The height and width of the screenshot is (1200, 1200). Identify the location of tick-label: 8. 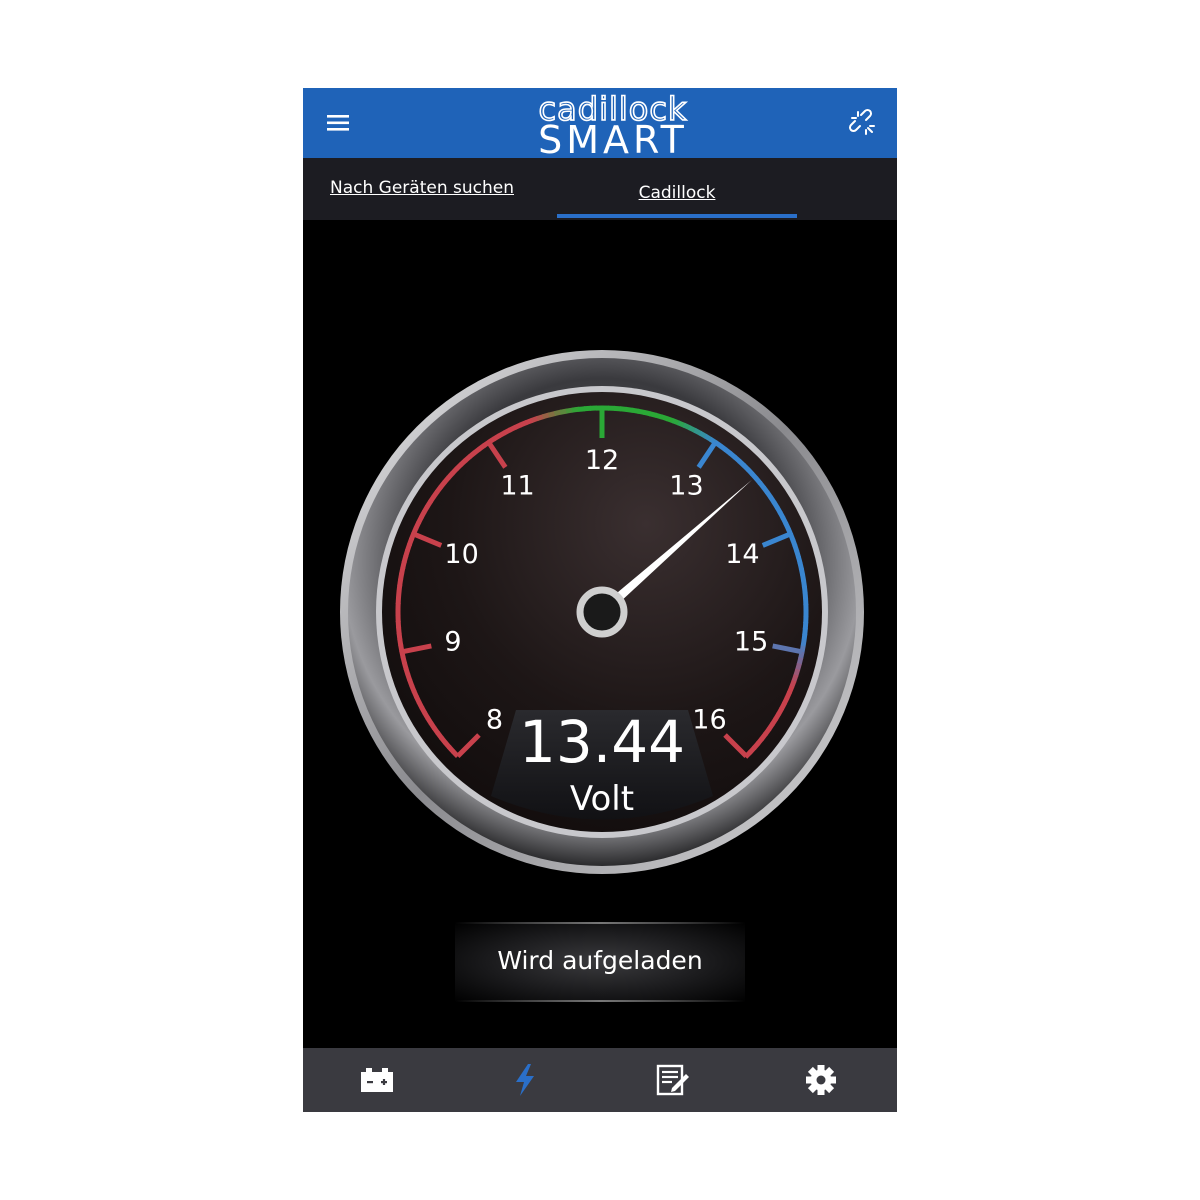
(494, 719).